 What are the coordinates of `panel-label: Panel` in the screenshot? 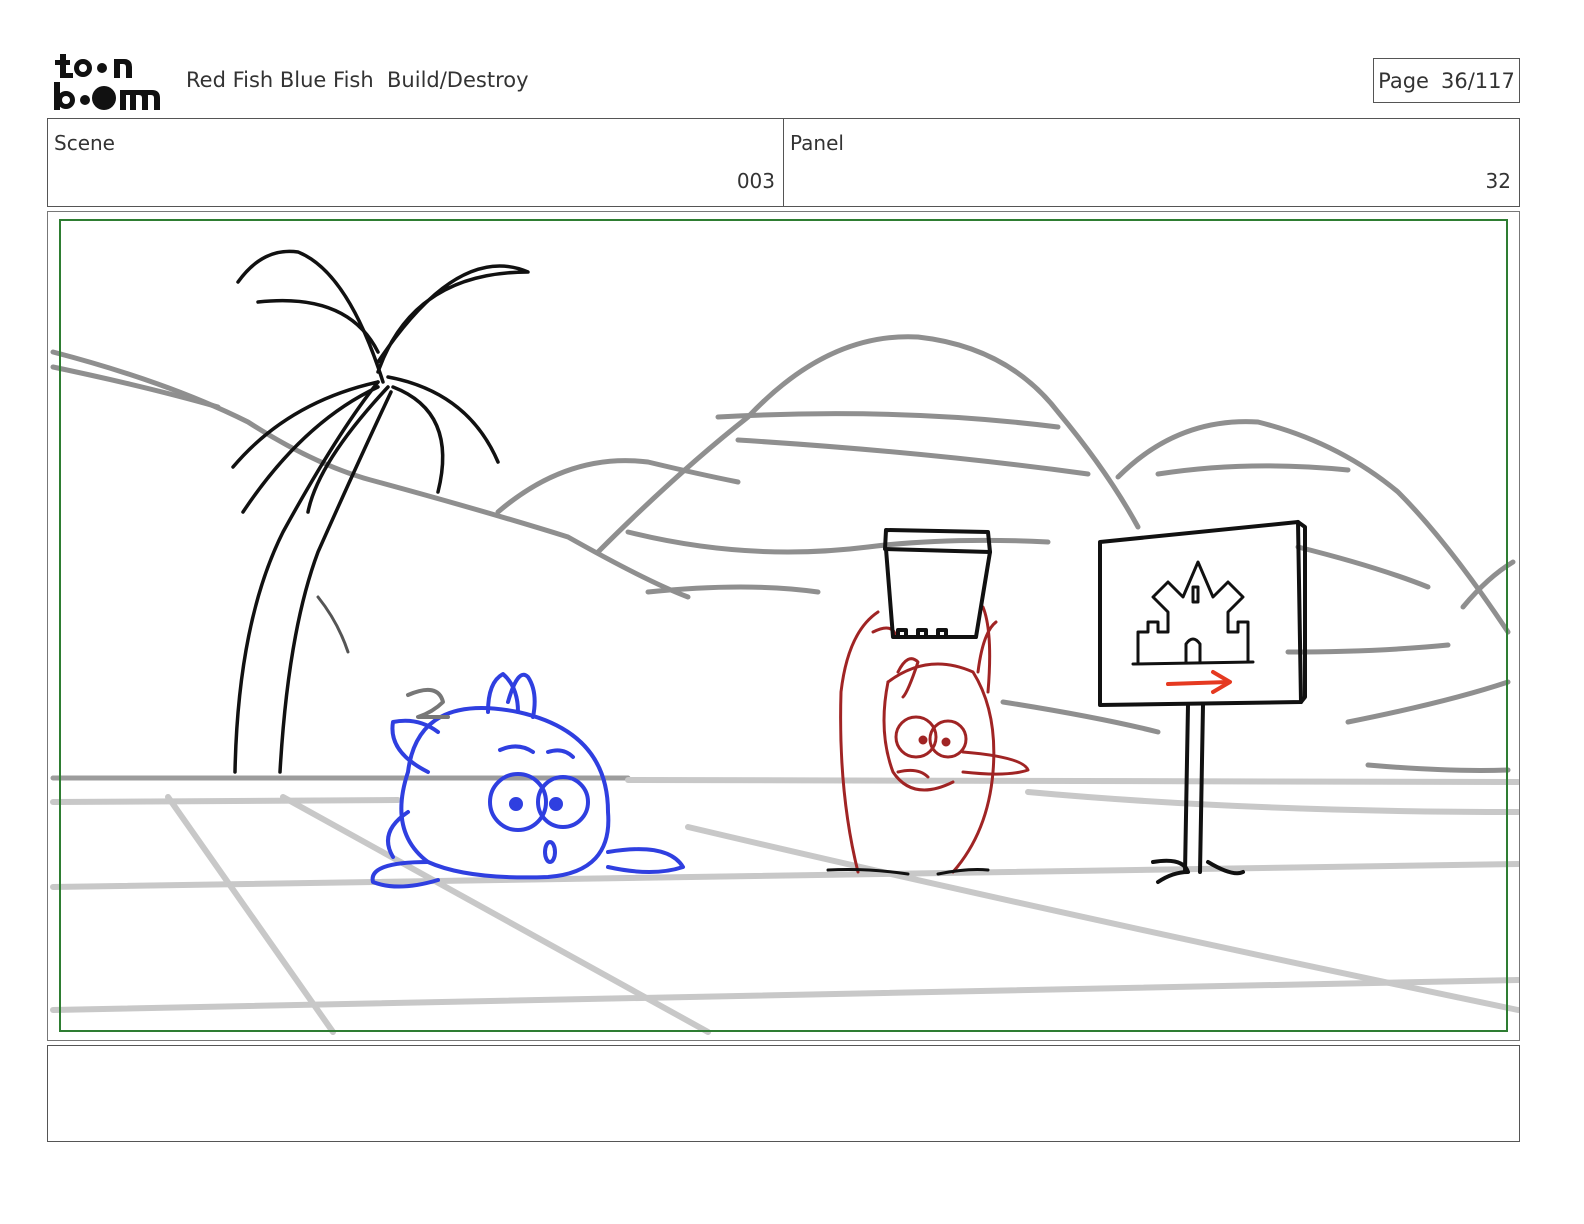 It's located at (817, 143).